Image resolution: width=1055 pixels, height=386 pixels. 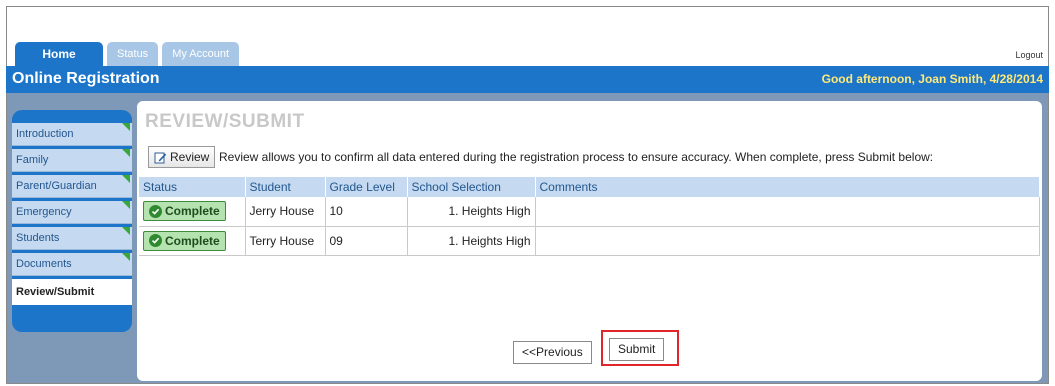 What do you see at coordinates (932, 79) in the screenshot?
I see `greeting-text: Good afternoon, Joan Smith, 4/28/2014` at bounding box center [932, 79].